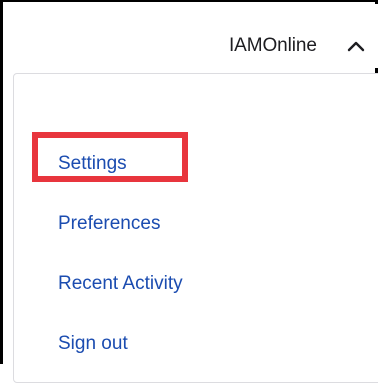 Image resolution: width=378 pixels, height=383 pixels. Describe the element at coordinates (120, 284) in the screenshot. I see `menu-item-recent-activity: Recent Activity` at that location.